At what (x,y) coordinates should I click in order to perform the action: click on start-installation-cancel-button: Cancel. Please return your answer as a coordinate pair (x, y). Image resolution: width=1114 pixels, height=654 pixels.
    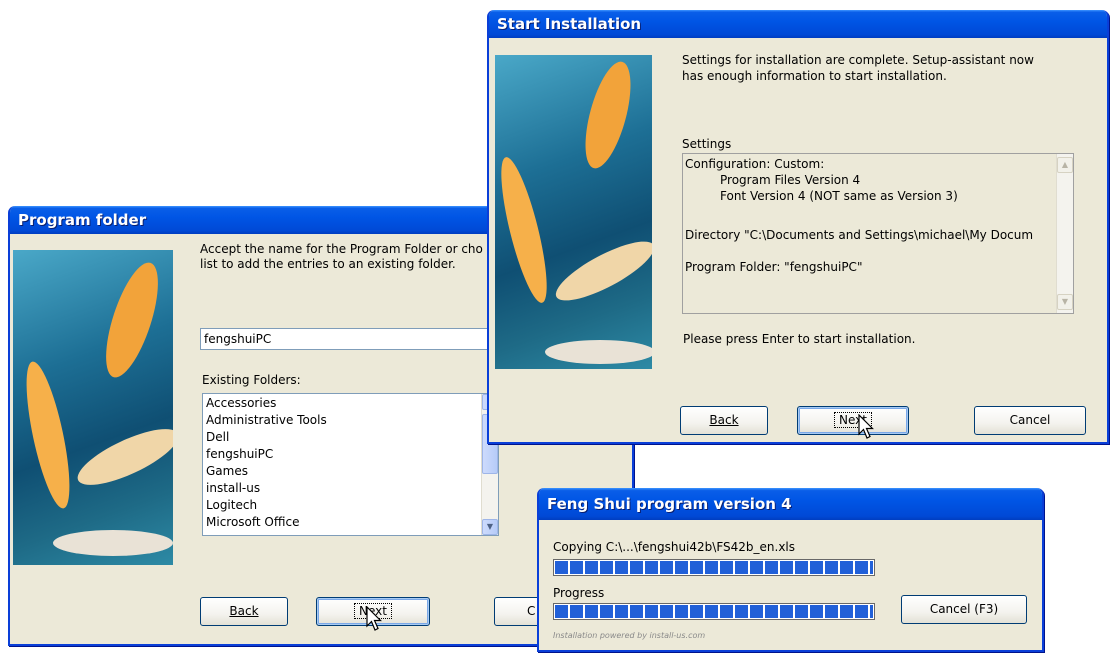
    Looking at the image, I should click on (1030, 420).